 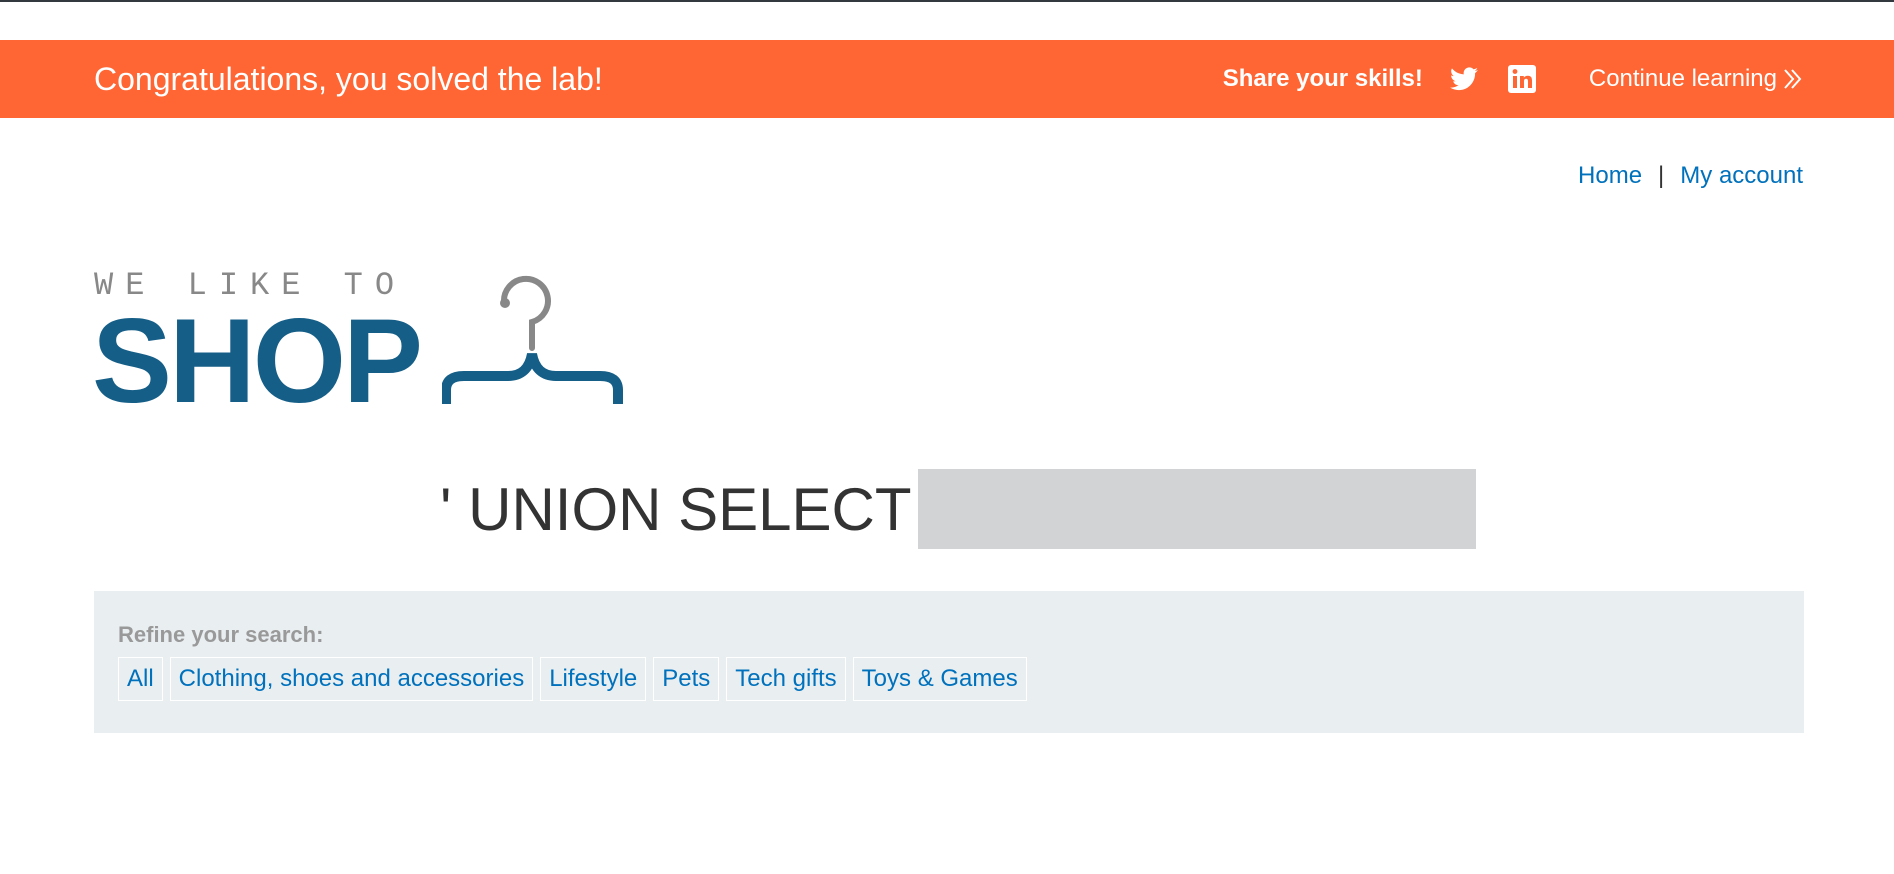 What do you see at coordinates (939, 679) in the screenshot?
I see `filter-toys-games: Toys & Games` at bounding box center [939, 679].